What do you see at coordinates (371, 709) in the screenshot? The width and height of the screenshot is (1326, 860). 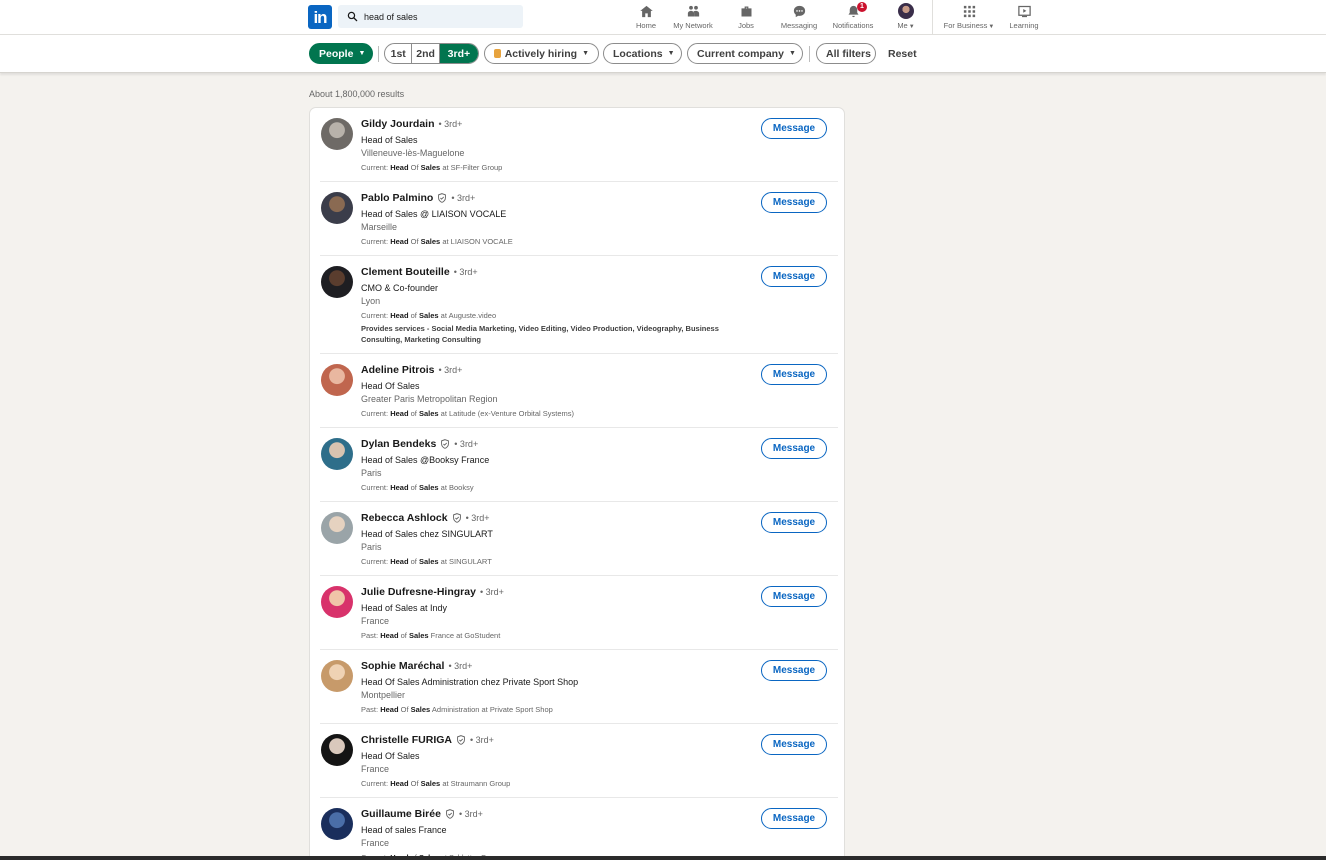 I see `snippet-prefix: Past:` at bounding box center [371, 709].